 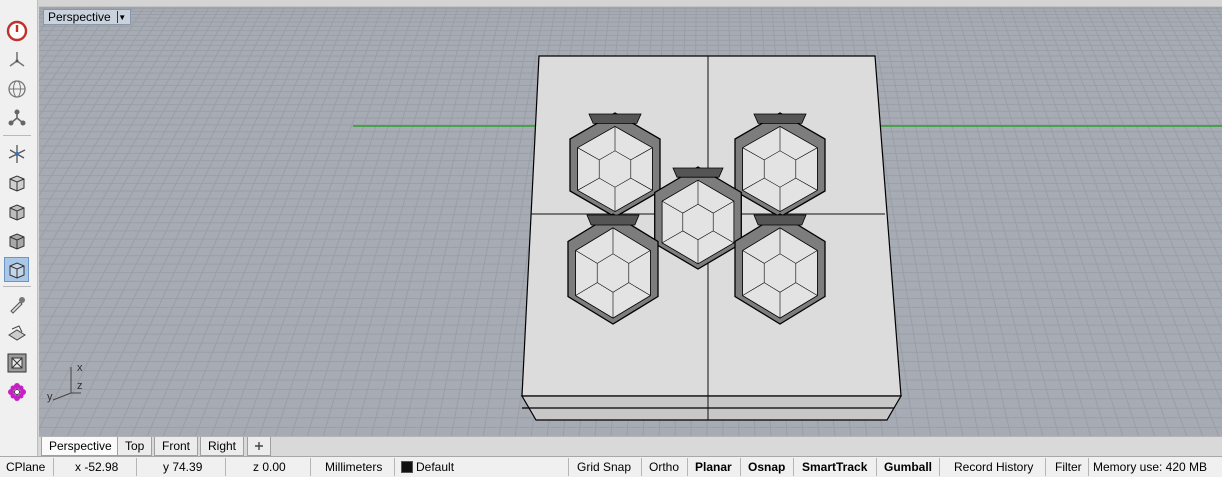 What do you see at coordinates (713, 467) in the screenshot?
I see `planar-toggle: Planar` at bounding box center [713, 467].